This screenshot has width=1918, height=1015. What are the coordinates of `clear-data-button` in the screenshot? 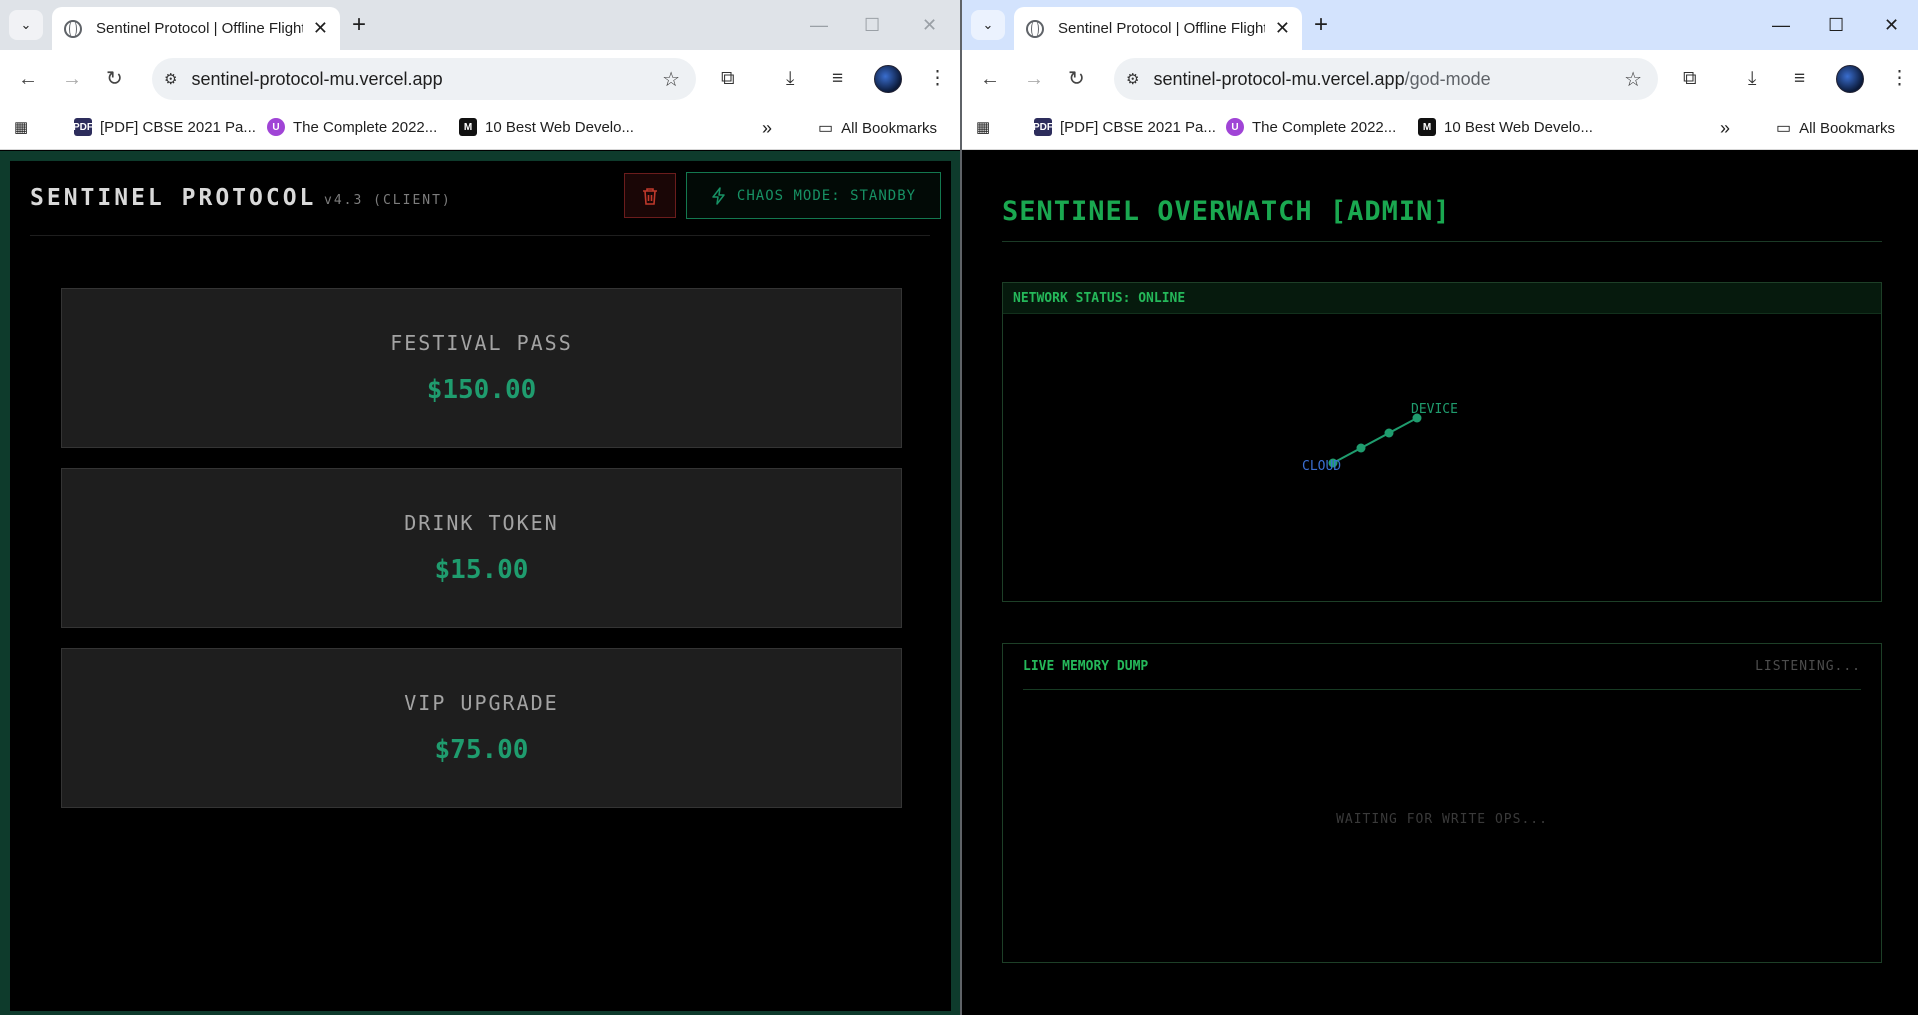 It's located at (650, 195).